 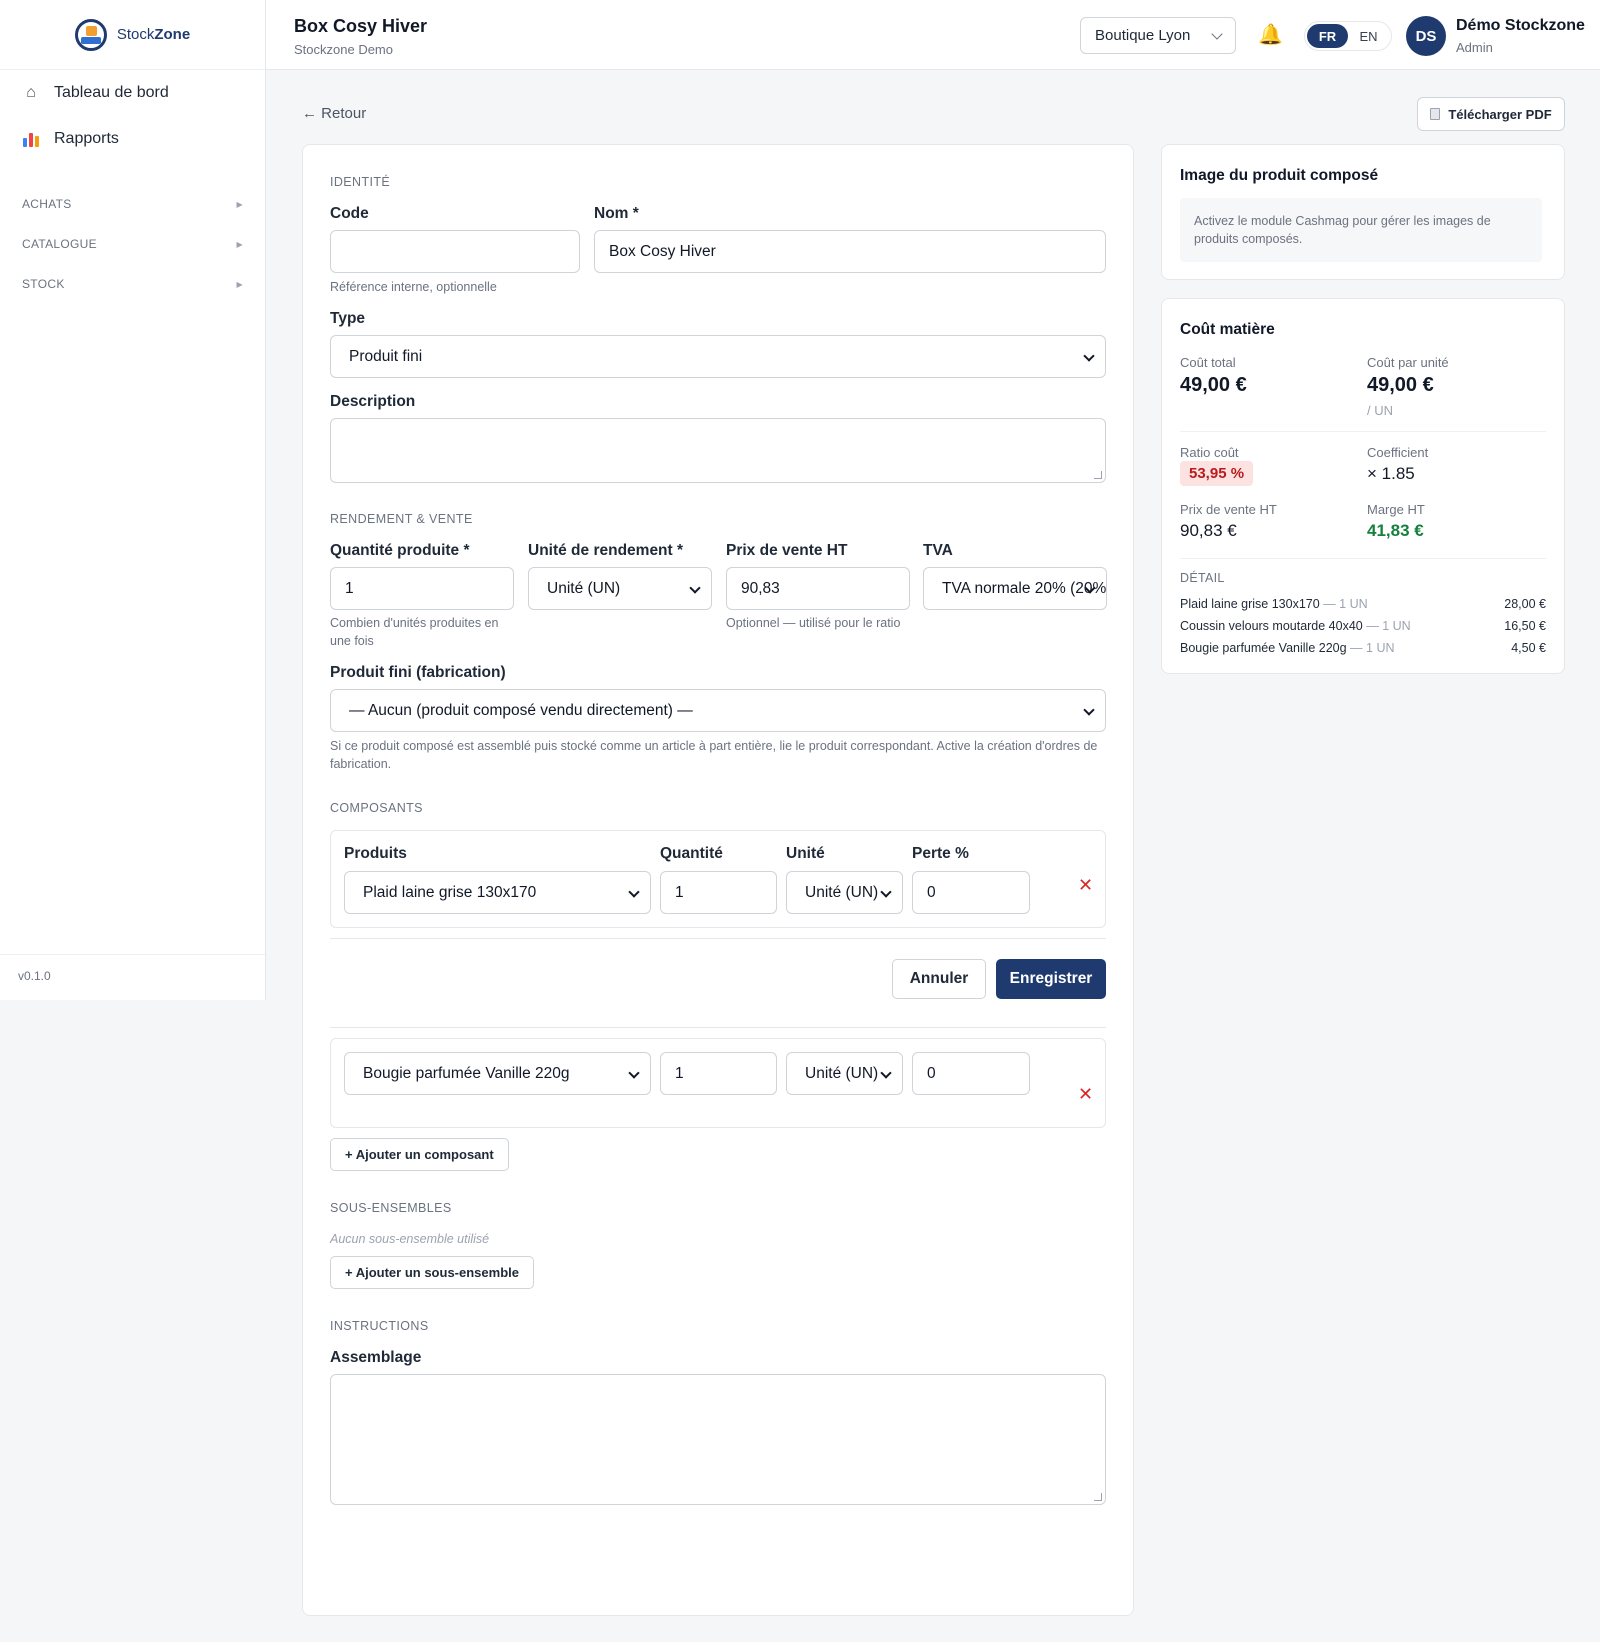 What do you see at coordinates (422, 588) in the screenshot?
I see `qty-input: 1` at bounding box center [422, 588].